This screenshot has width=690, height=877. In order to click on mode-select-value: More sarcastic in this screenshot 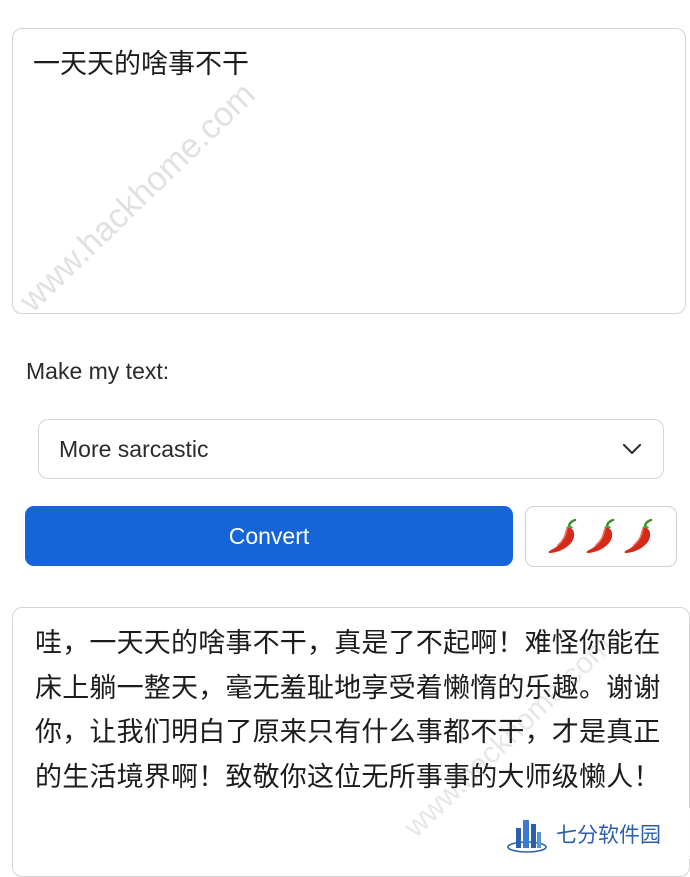, I will do `click(134, 448)`.